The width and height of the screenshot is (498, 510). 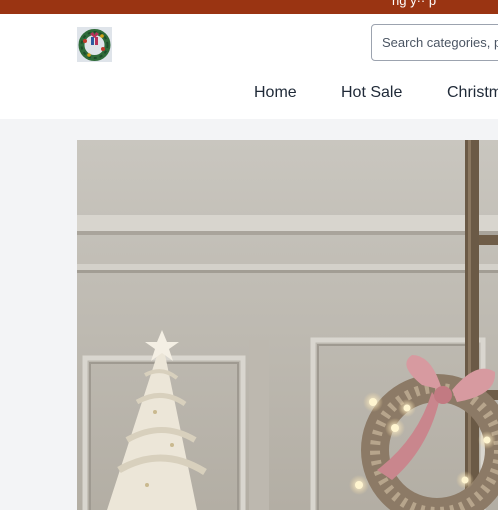 What do you see at coordinates (249, 7) in the screenshot?
I see `promo-bar: ng y·· p` at bounding box center [249, 7].